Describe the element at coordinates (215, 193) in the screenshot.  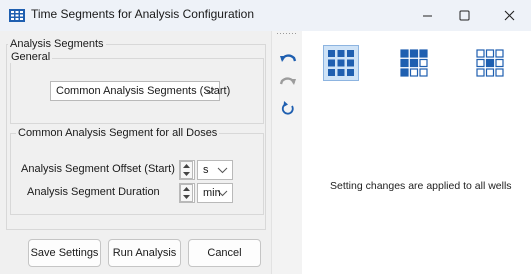
I see `duration-unit-select: min` at that location.